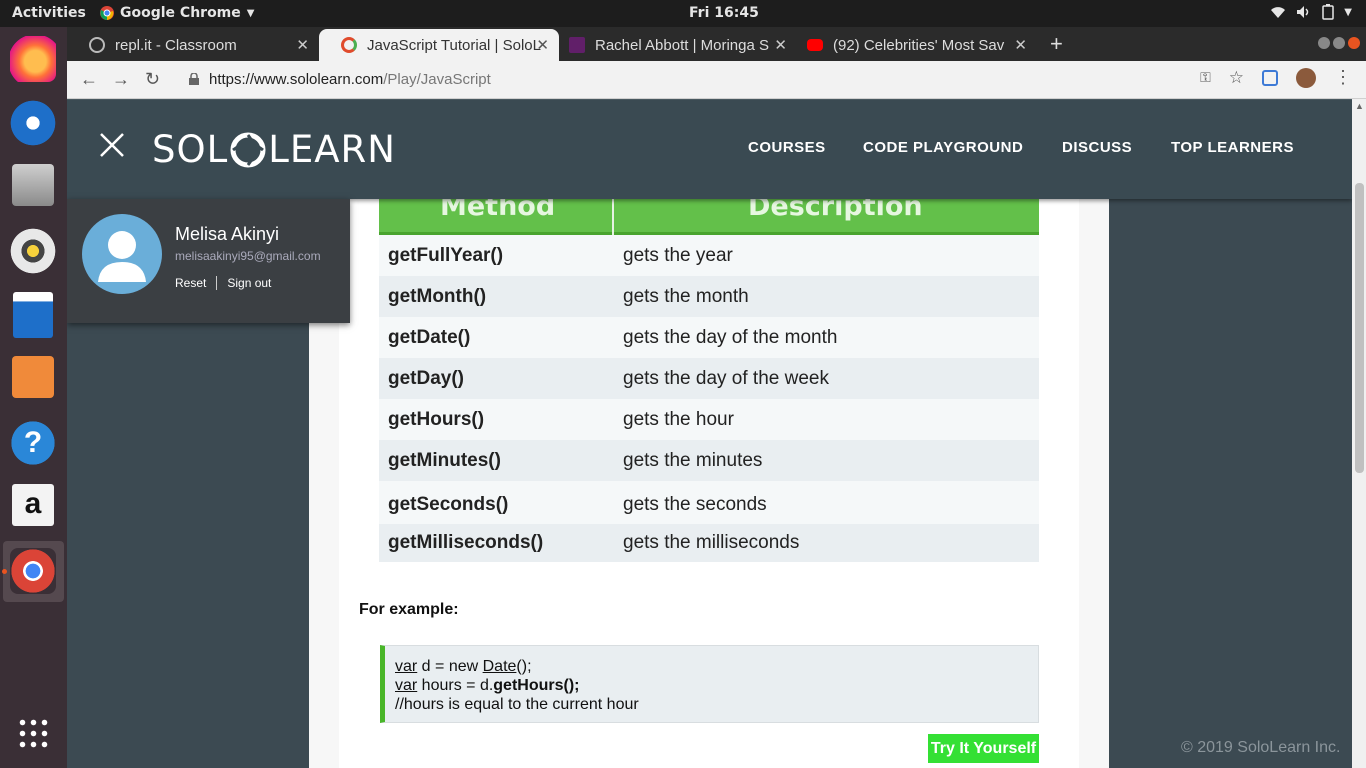  I want to click on description-cell: gets the minutes, so click(693, 460).